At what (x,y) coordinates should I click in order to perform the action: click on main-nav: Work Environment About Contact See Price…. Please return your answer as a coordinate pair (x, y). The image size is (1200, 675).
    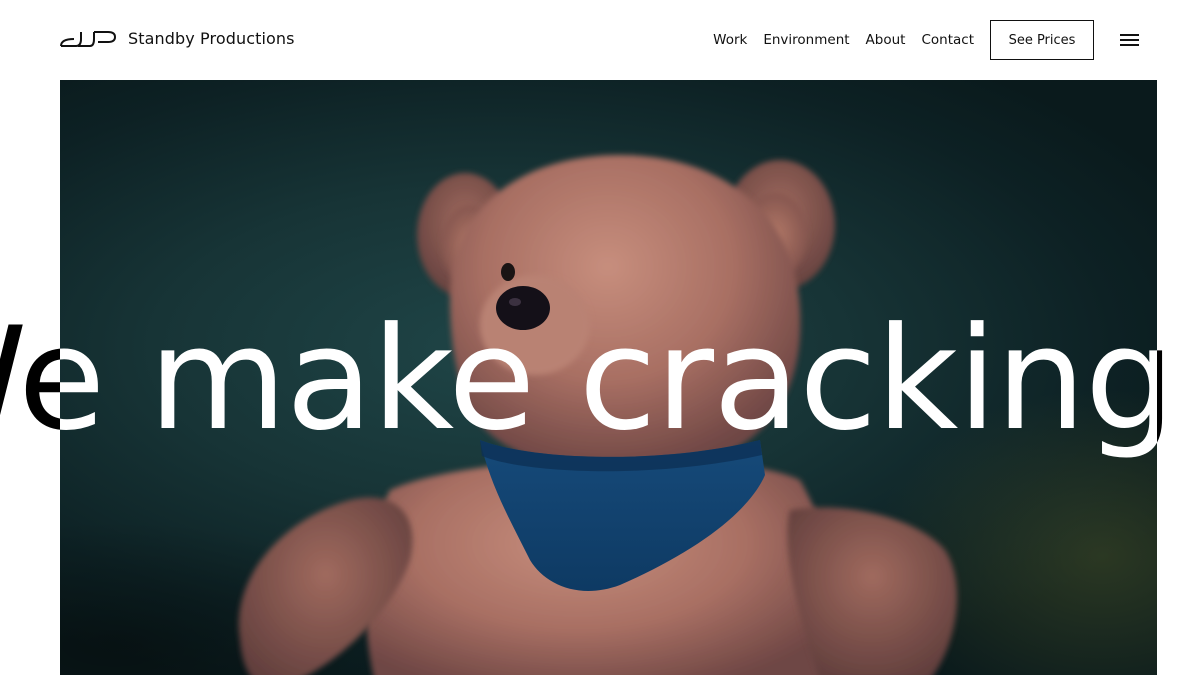
    Looking at the image, I should click on (926, 40).